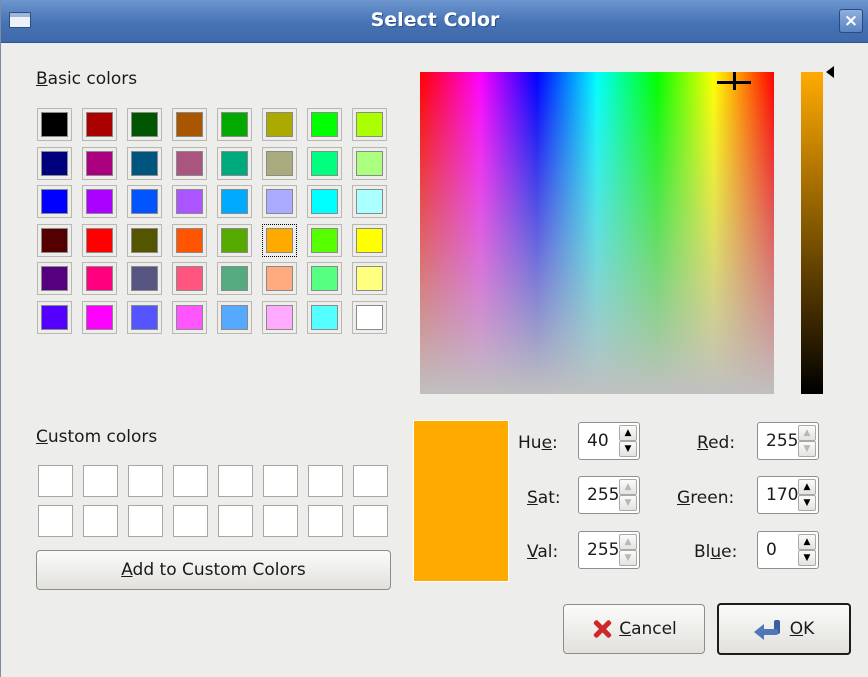 This screenshot has height=677, width=868. I want to click on sat-label: Sat:, so click(544, 498).